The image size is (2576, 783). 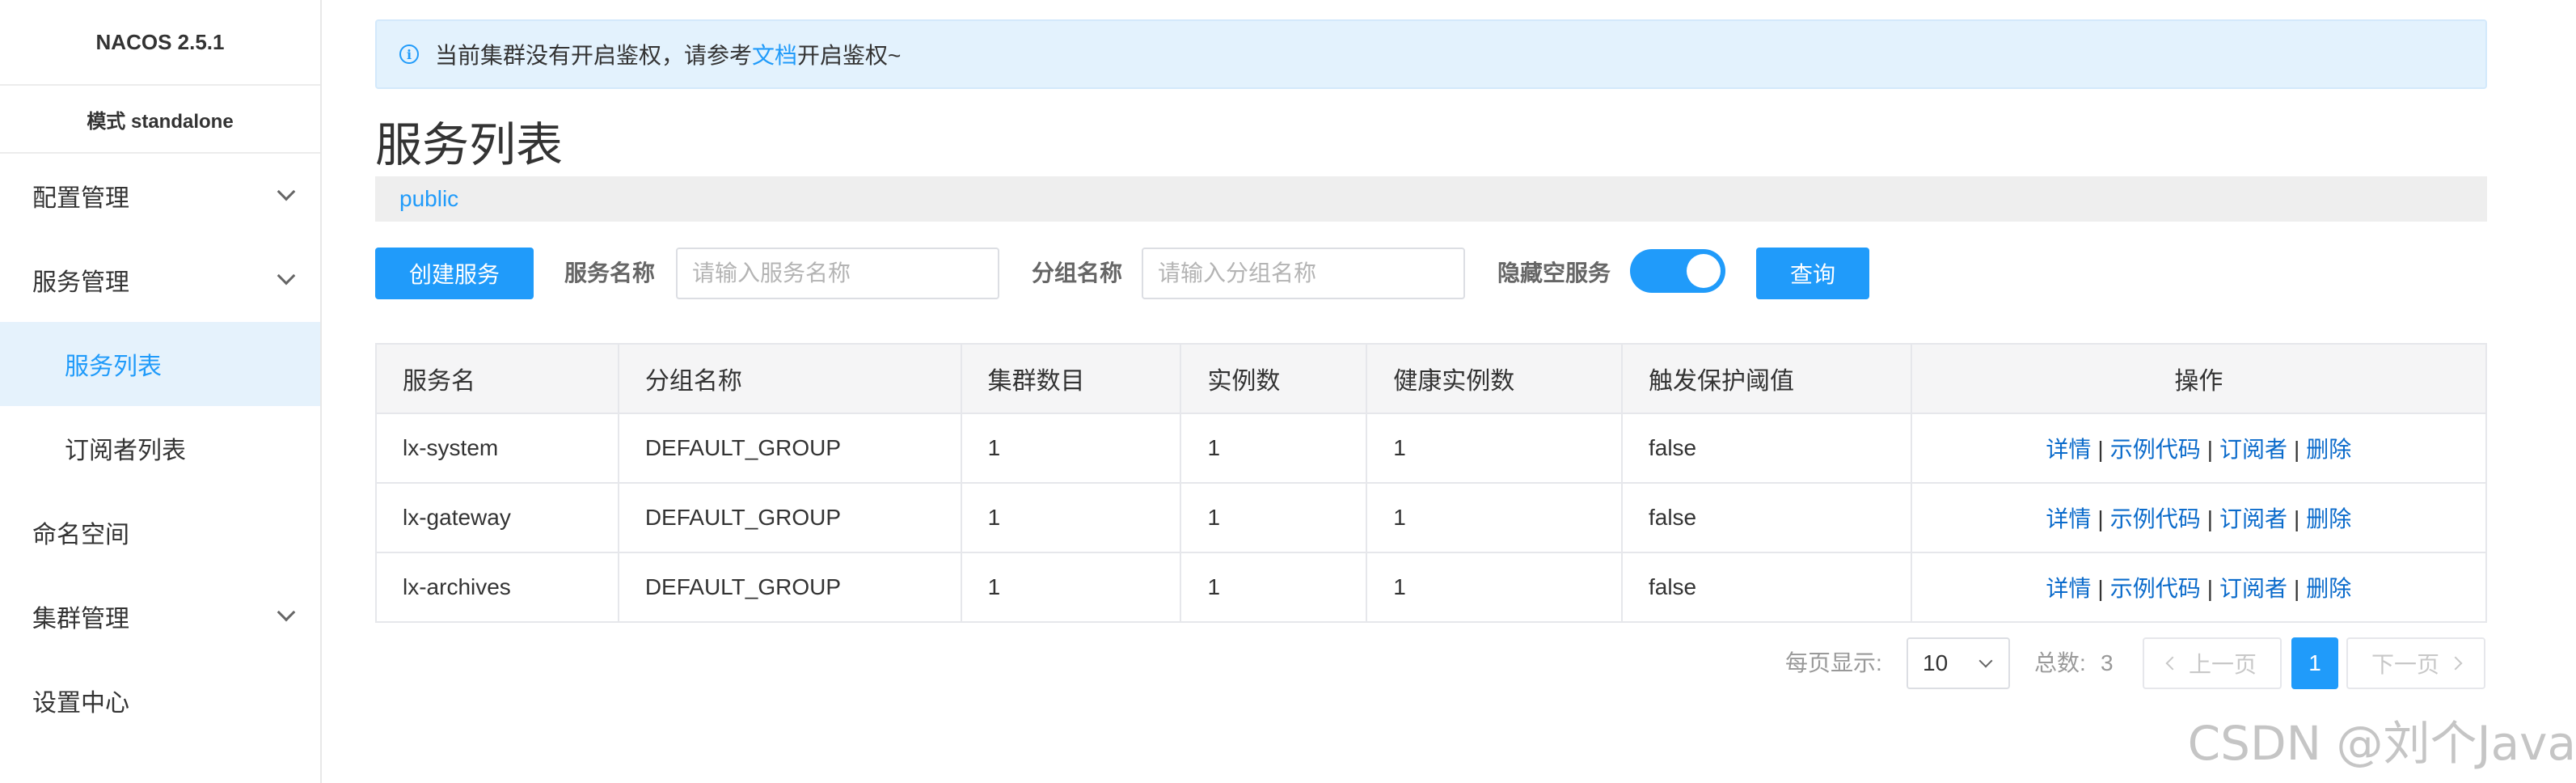 I want to click on column-header-threshold: 触发保护阈值, so click(x=1766, y=378).